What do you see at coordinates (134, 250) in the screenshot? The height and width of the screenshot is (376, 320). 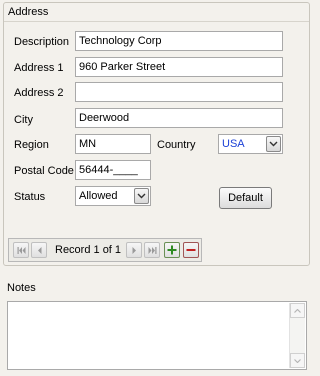 I see `next-record-icon` at bounding box center [134, 250].